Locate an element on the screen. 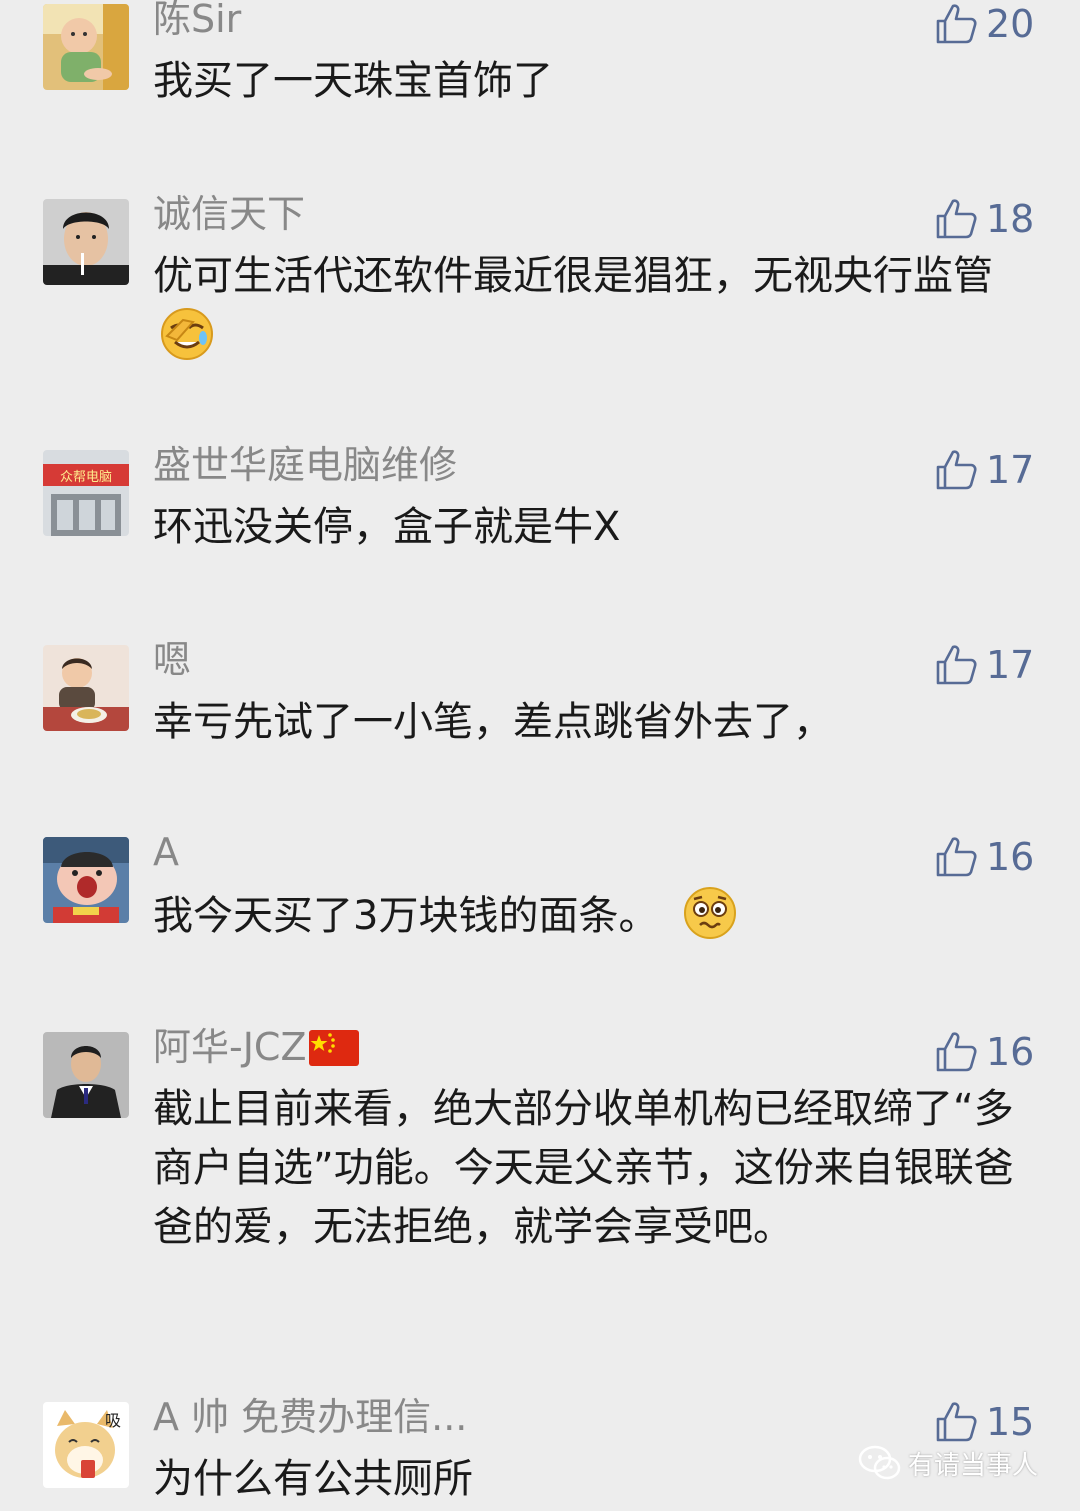 The width and height of the screenshot is (1080, 1511). avatar-sign-text: 众帮电脑 is located at coordinates (86, 477).